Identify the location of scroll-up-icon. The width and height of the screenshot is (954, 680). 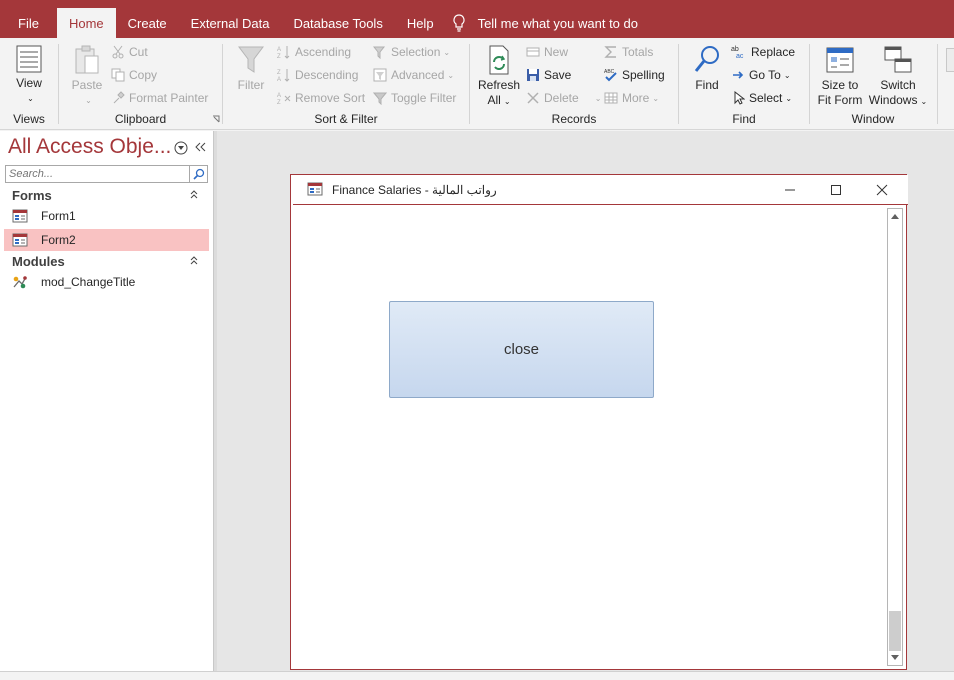
(895, 216).